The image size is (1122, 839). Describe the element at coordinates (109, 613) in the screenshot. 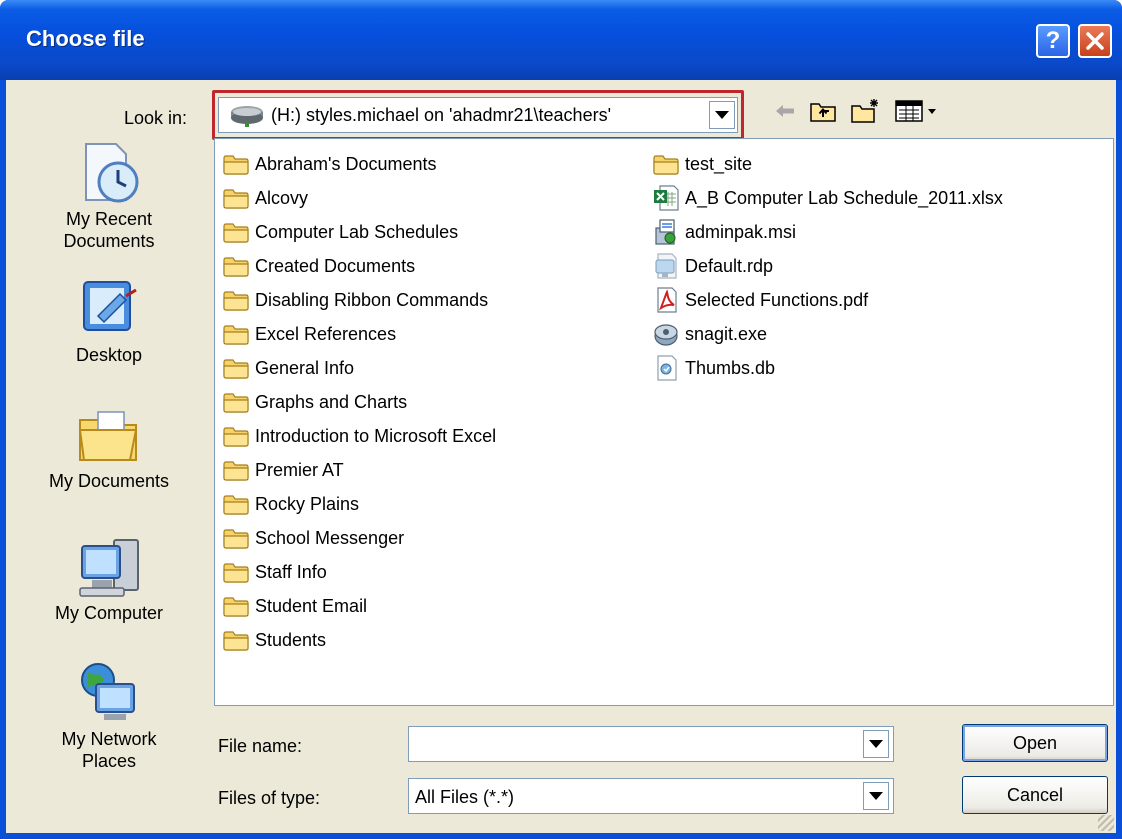

I see `place-label: My Computer` at that location.